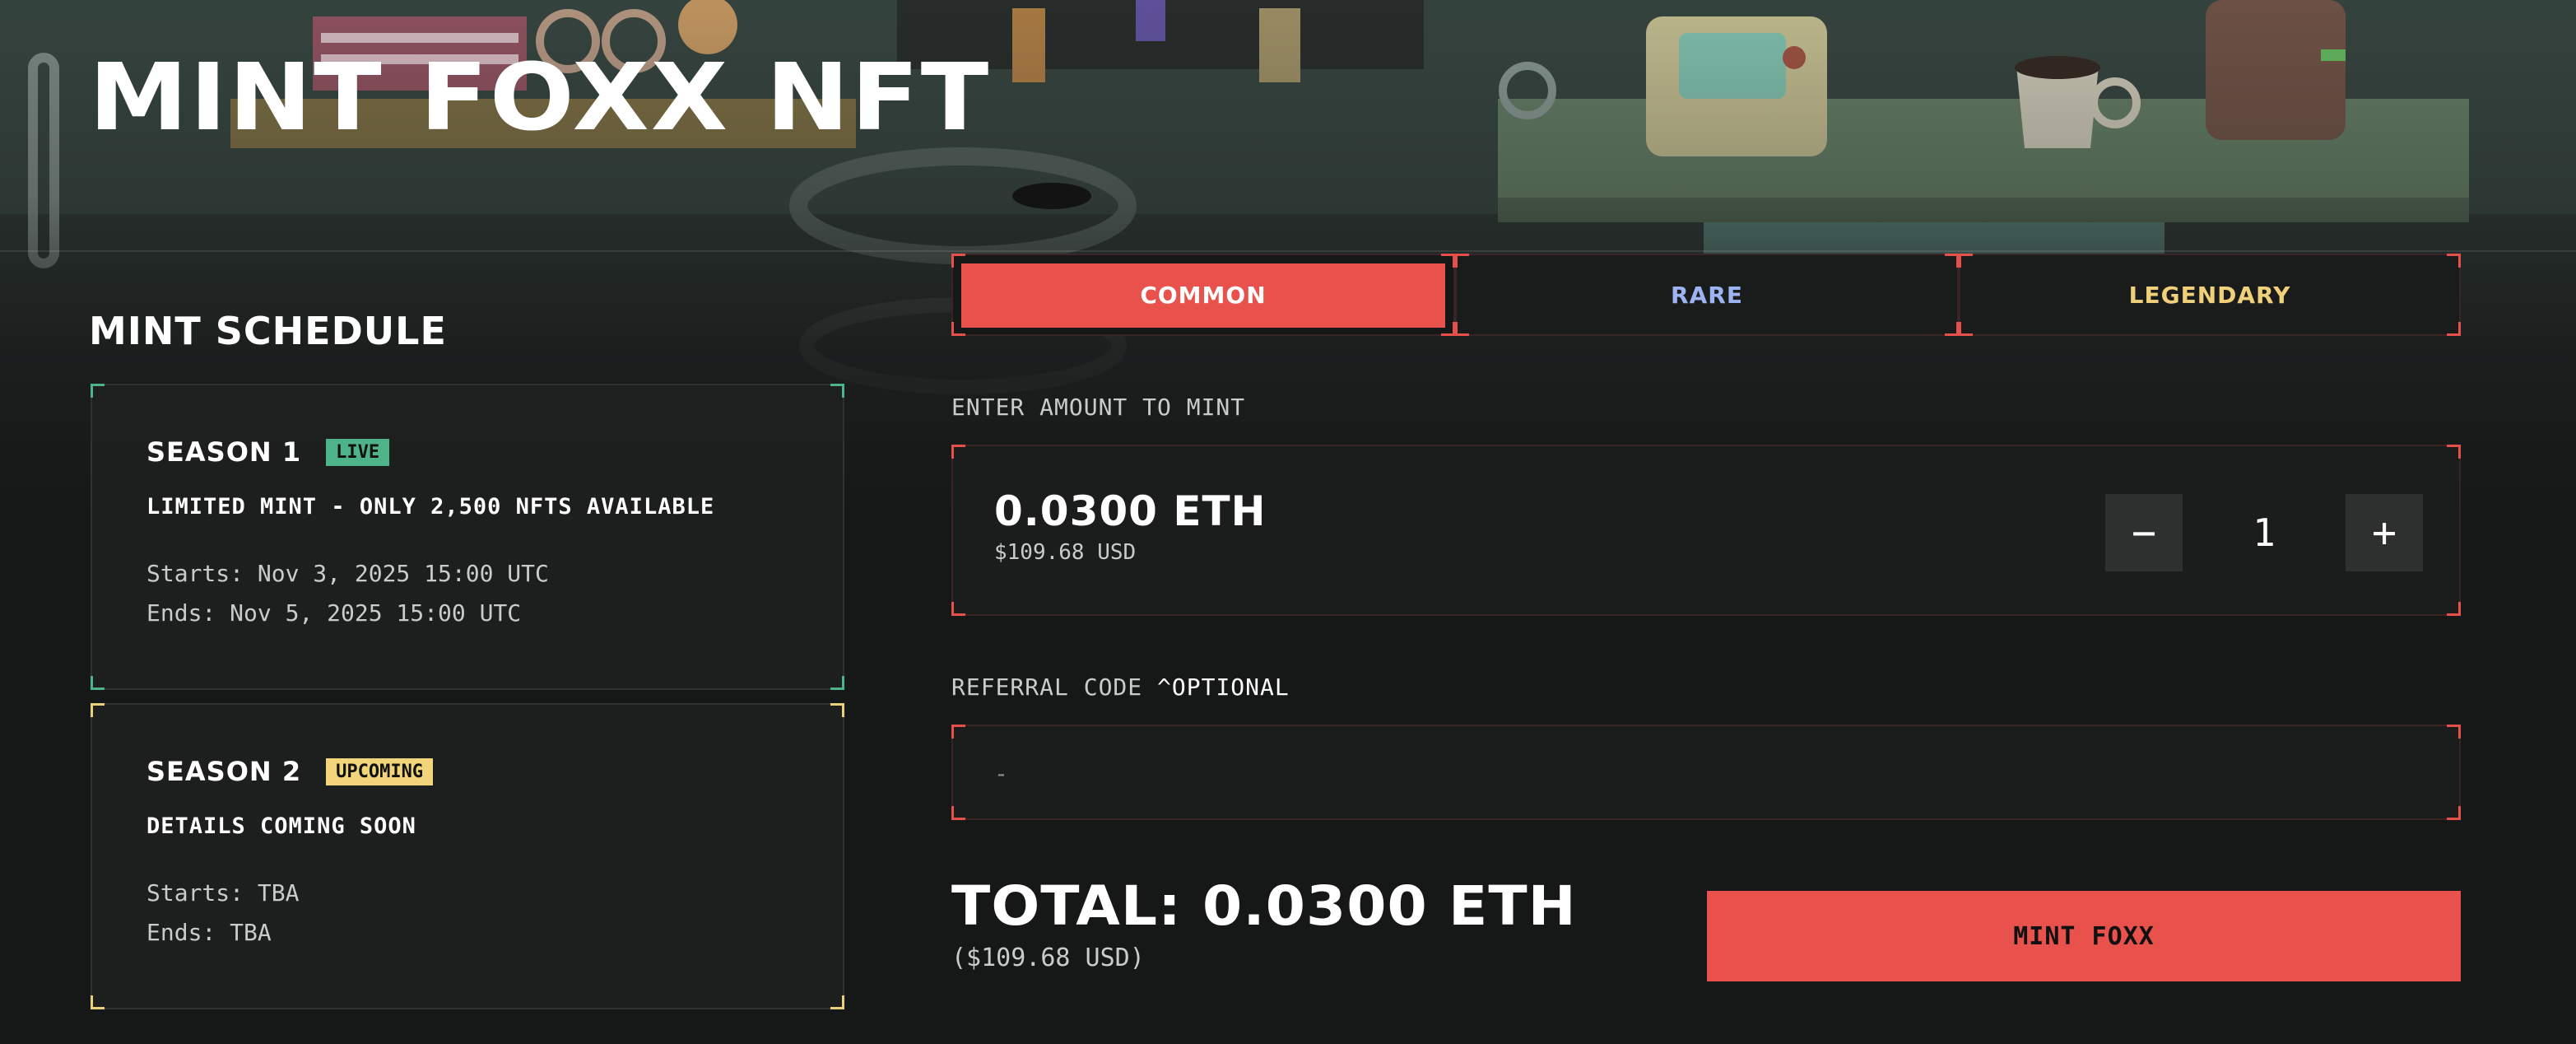 The height and width of the screenshot is (1044, 2576). What do you see at coordinates (358, 452) in the screenshot?
I see `status-badge-live: LIVE` at bounding box center [358, 452].